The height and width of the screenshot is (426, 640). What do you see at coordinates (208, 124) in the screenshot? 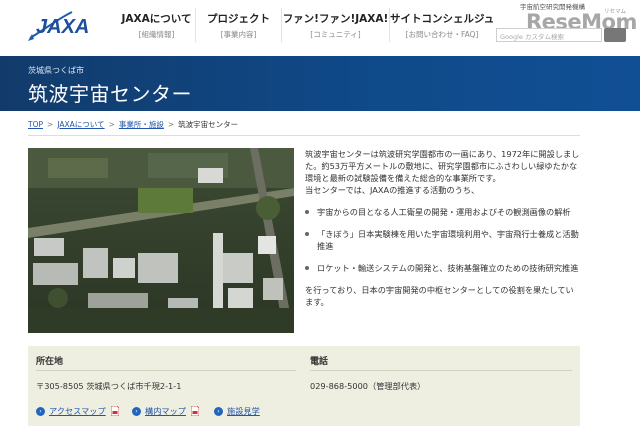
I see `breadcrumb-current: 筑波宇宙センター` at bounding box center [208, 124].